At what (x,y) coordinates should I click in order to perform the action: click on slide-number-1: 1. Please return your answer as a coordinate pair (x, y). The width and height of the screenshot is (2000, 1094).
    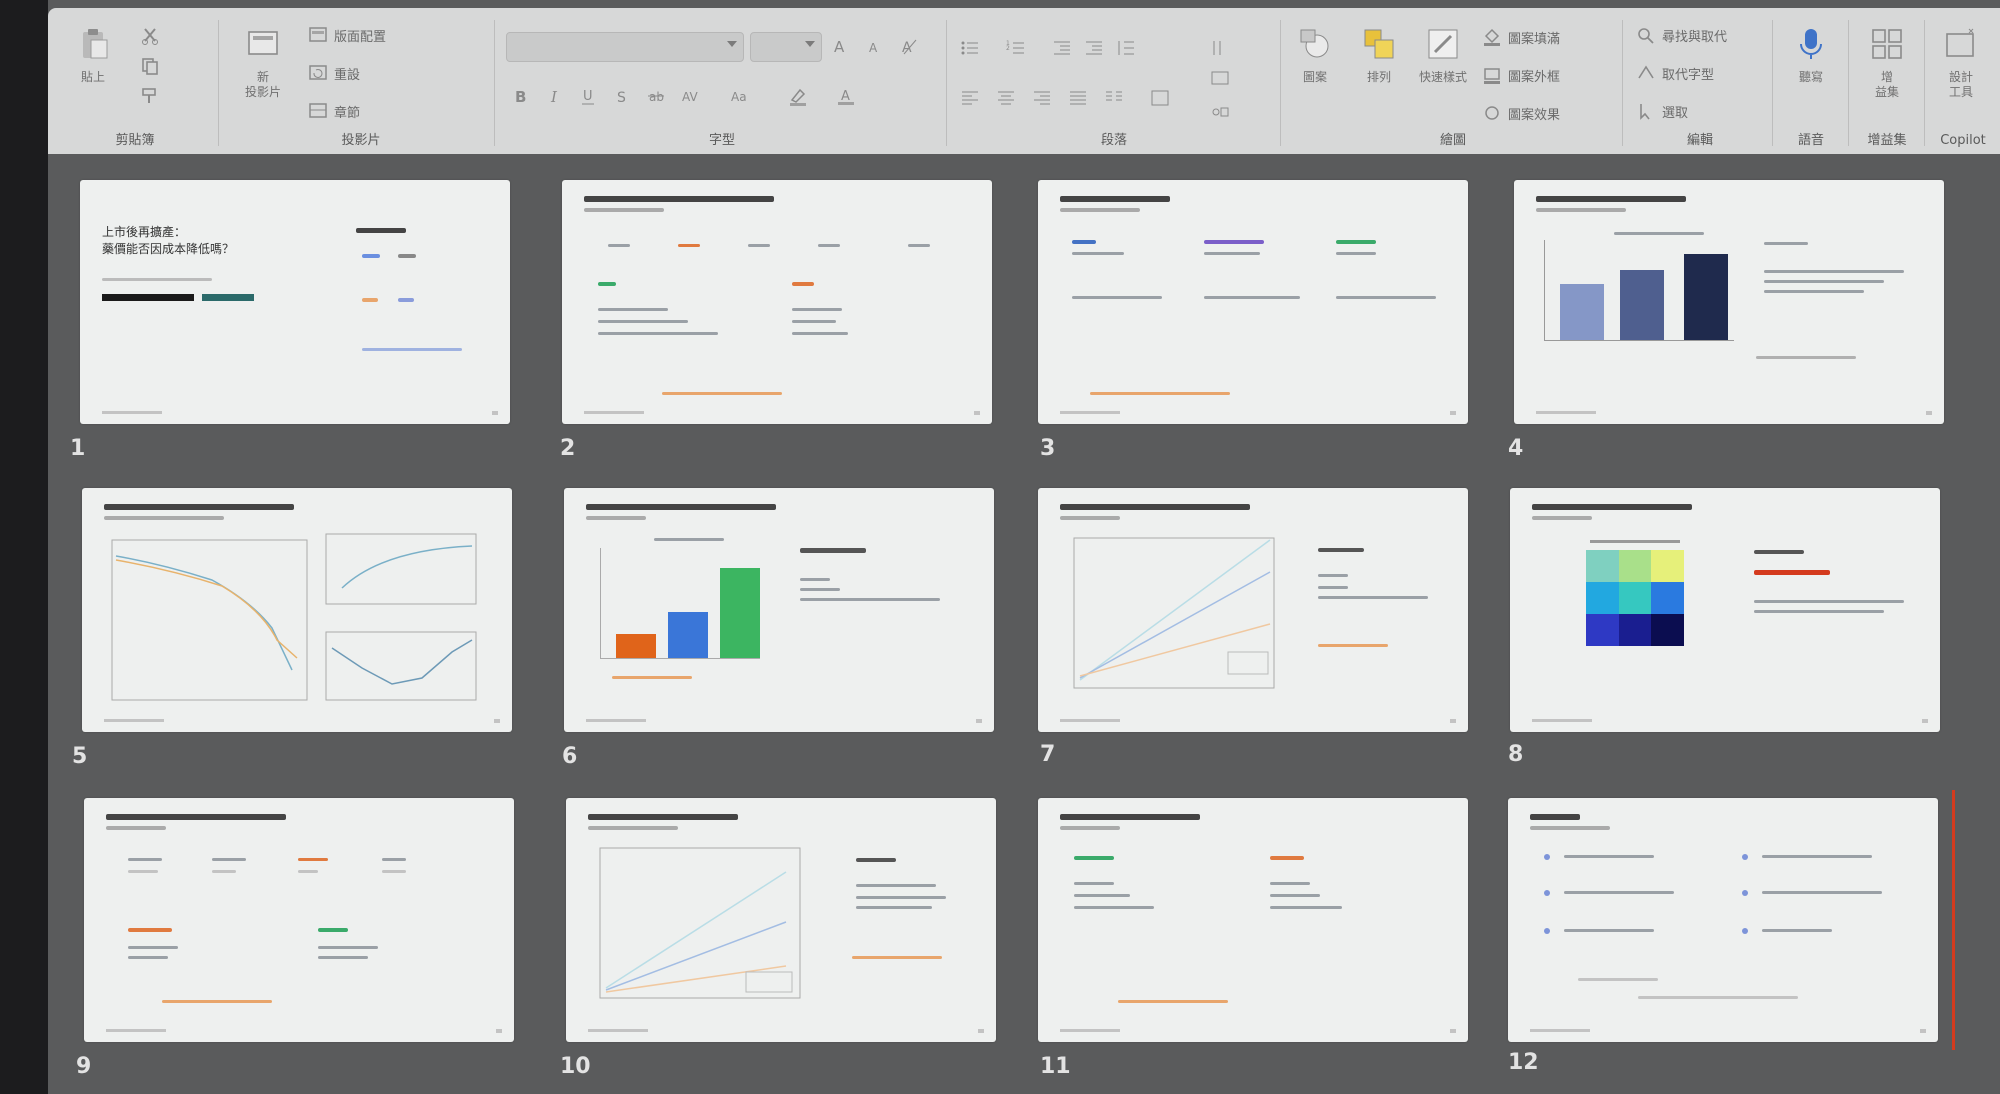
    Looking at the image, I should click on (78, 448).